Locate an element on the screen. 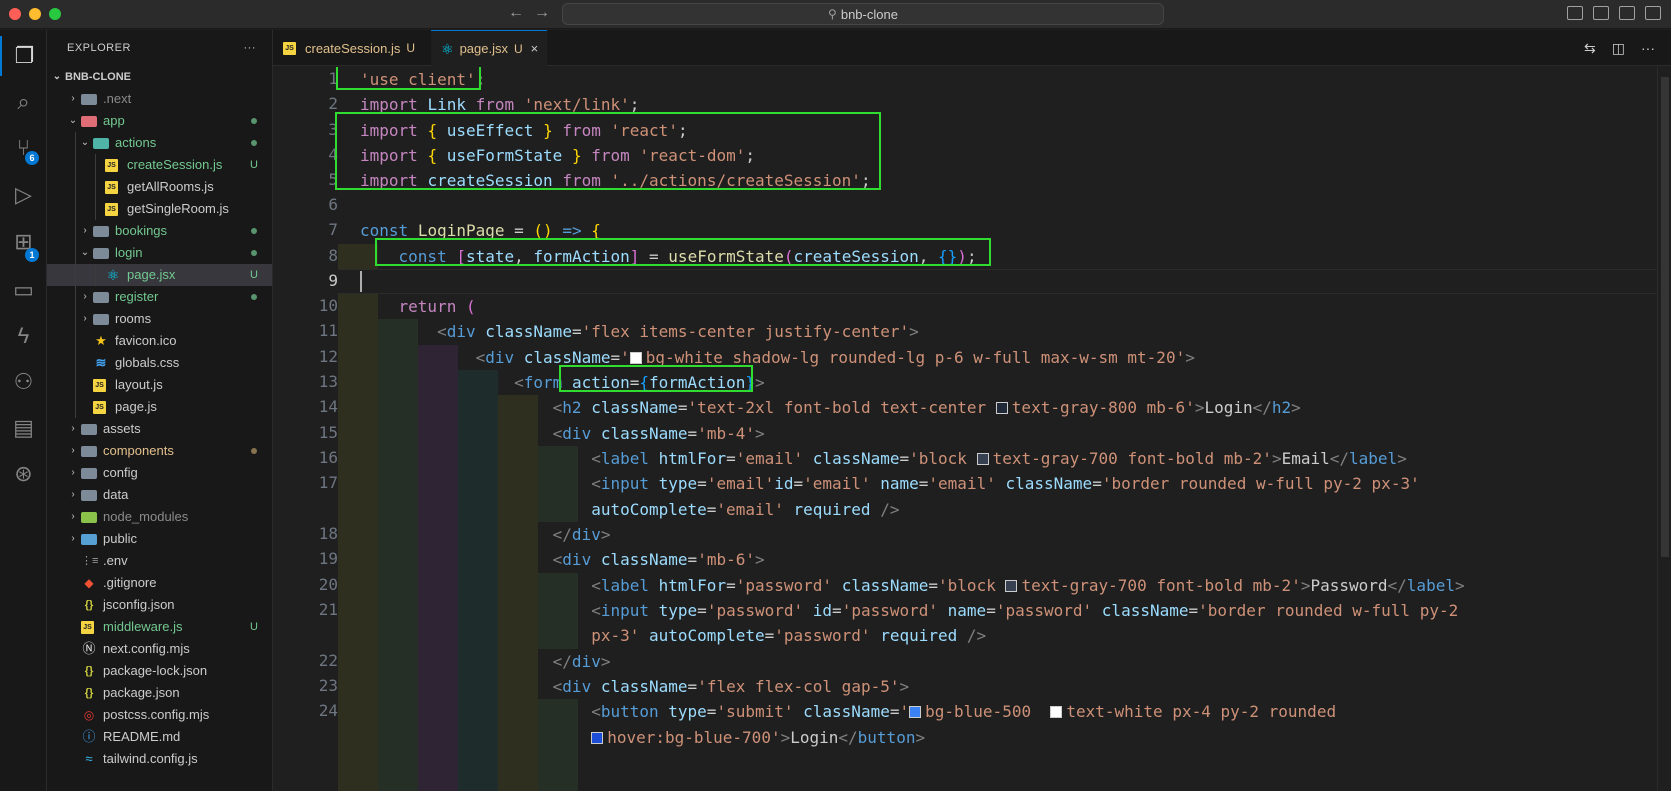 The image size is (1671, 791). git-graph-icon: ⚇ is located at coordinates (23, 382).